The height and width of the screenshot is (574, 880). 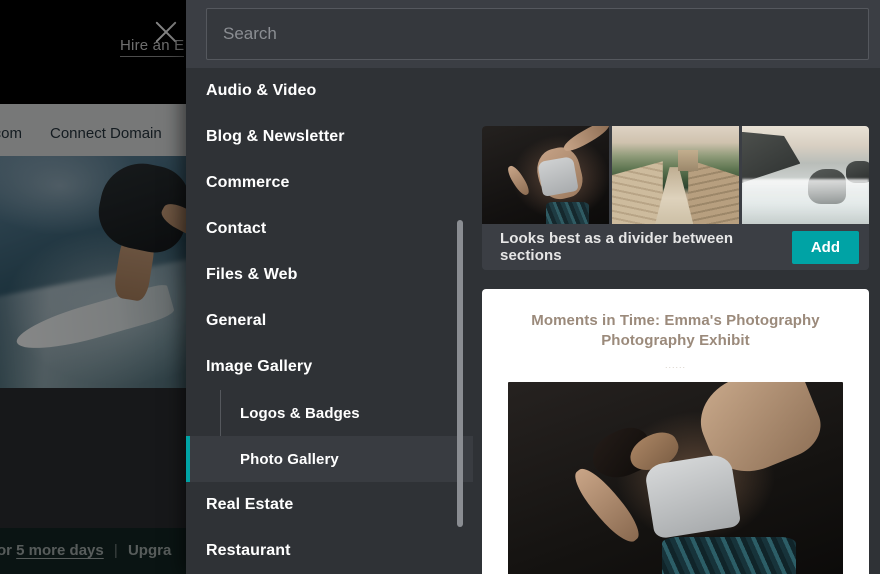 I want to click on promo-text: for 5 more days | Upgra, so click(x=85, y=550).